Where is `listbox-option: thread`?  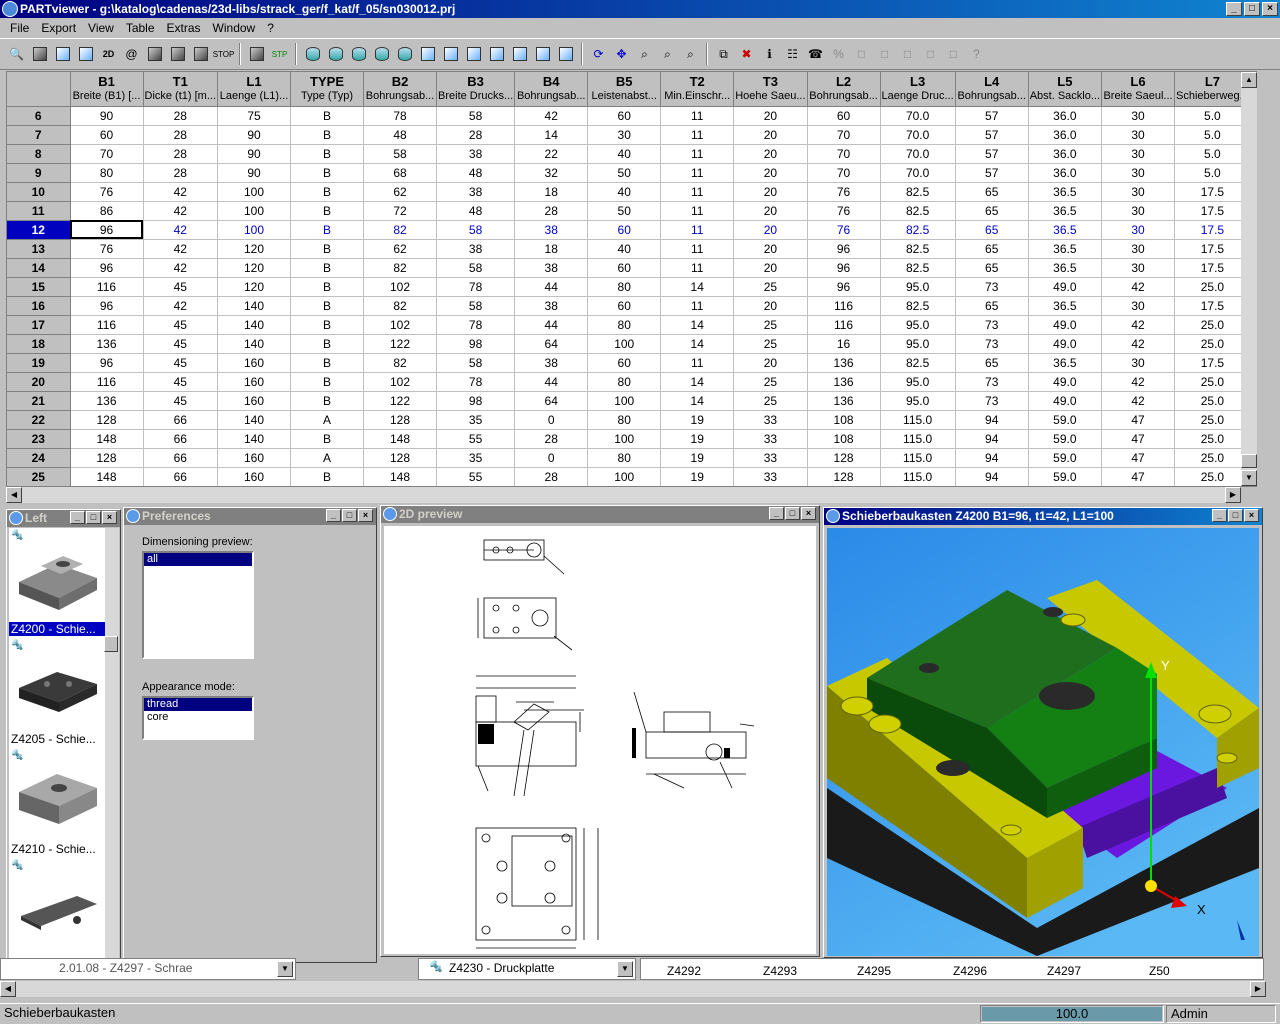
listbox-option: thread is located at coordinates (198, 704).